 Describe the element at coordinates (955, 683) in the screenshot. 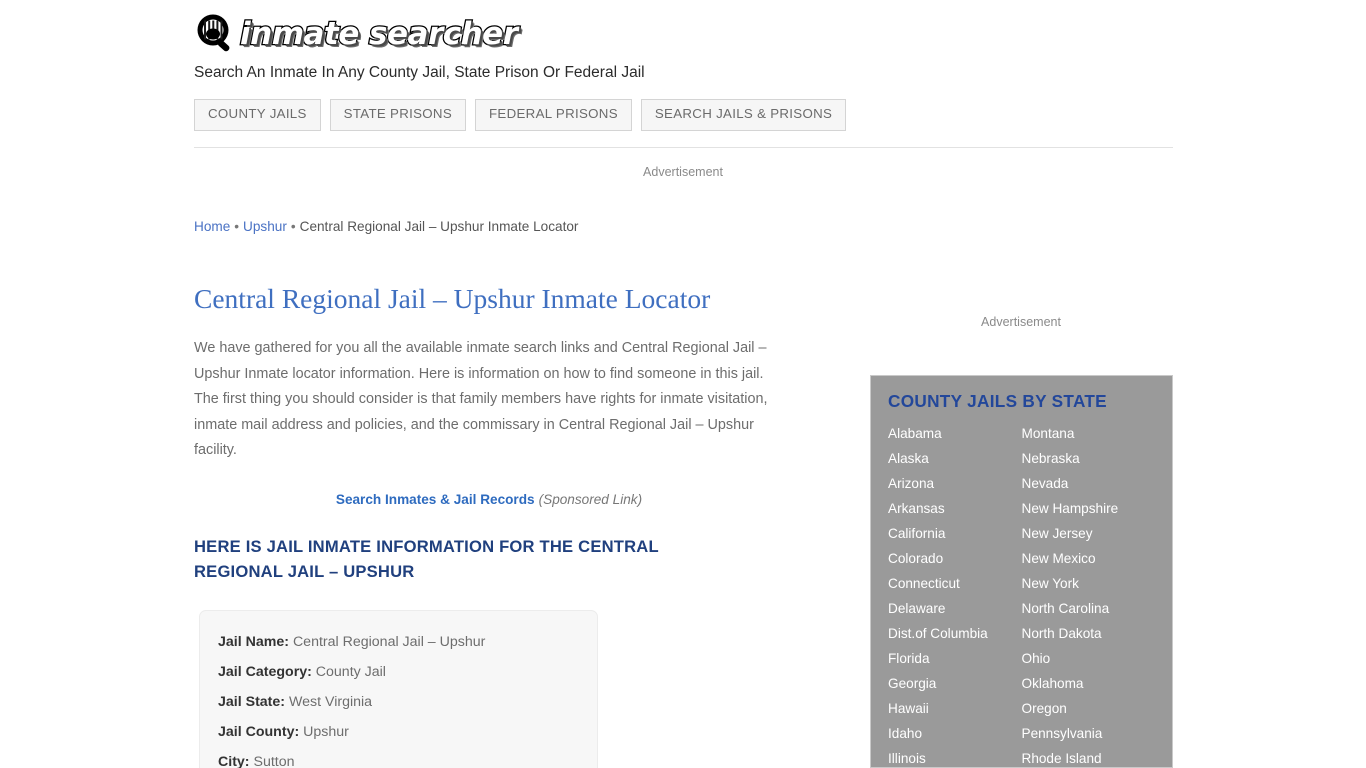

I see `state-link-georgia: Georgia` at that location.